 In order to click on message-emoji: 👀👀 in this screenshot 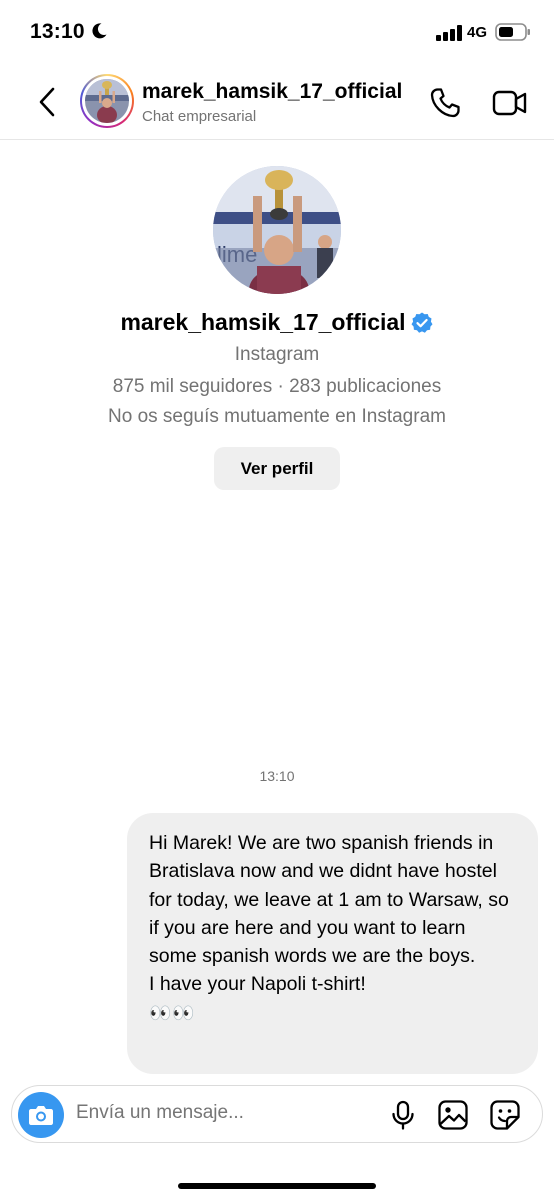, I will do `click(172, 1012)`.